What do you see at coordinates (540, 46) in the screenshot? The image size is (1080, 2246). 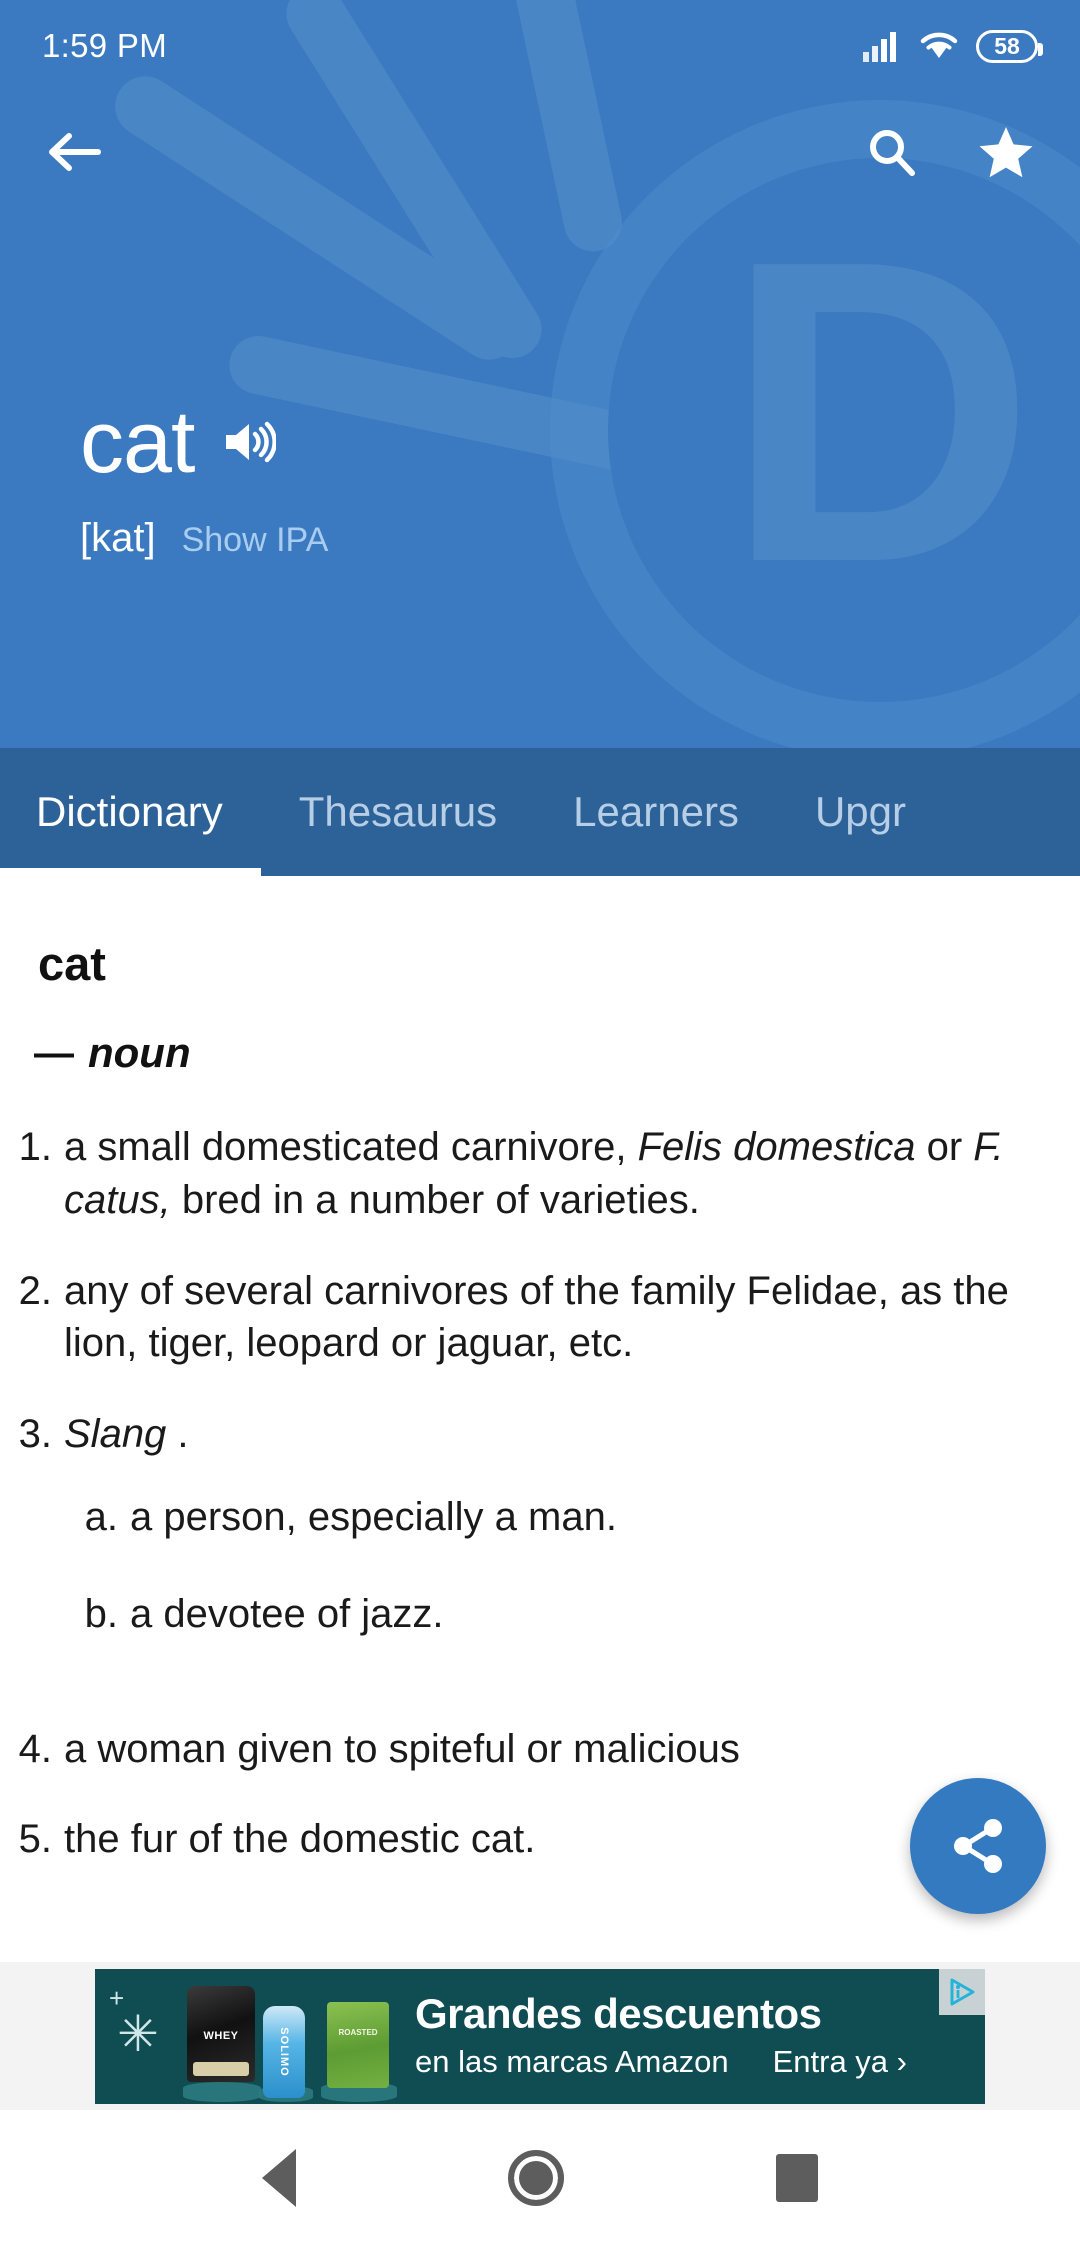 I see `status-bar: 1:59 PM 58` at bounding box center [540, 46].